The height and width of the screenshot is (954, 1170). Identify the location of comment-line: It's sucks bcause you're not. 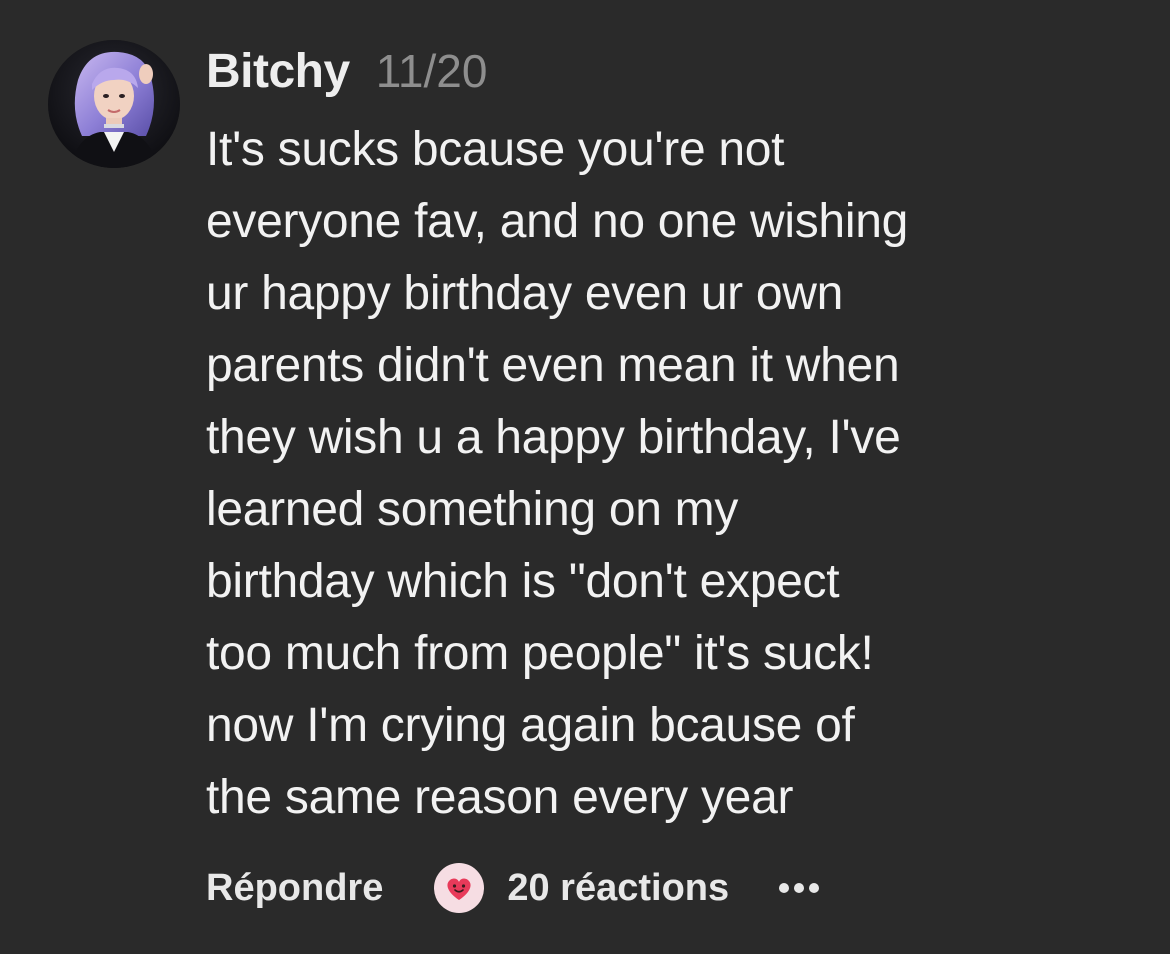
(495, 149).